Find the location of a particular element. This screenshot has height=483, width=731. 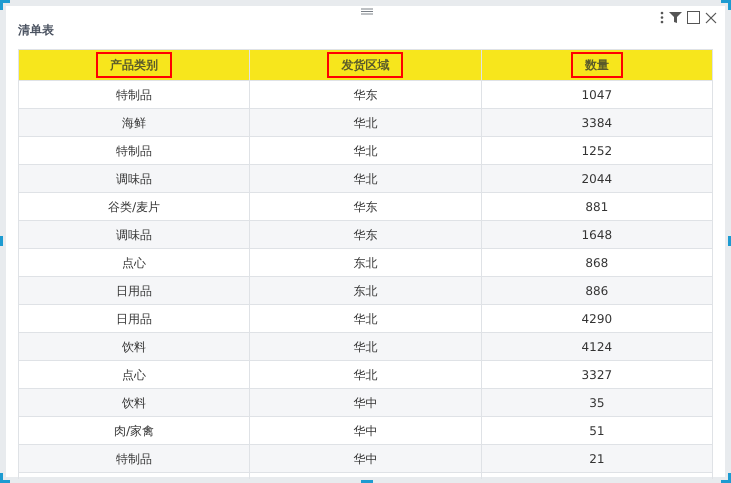

table-cell: 特制品 is located at coordinates (134, 458).